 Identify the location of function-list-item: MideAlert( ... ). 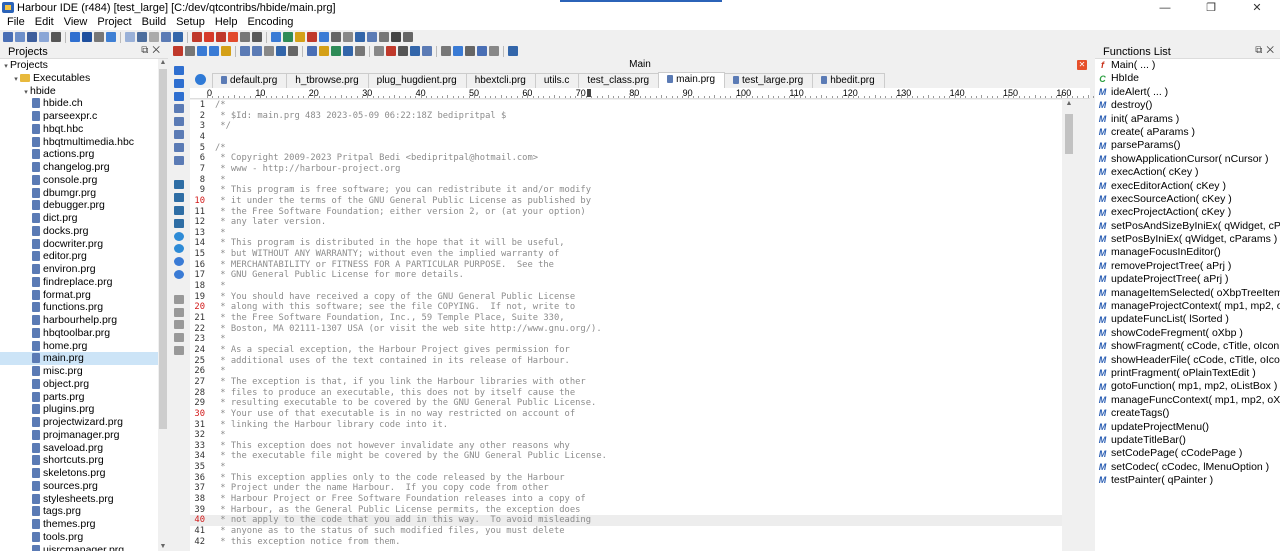
(1187, 92).